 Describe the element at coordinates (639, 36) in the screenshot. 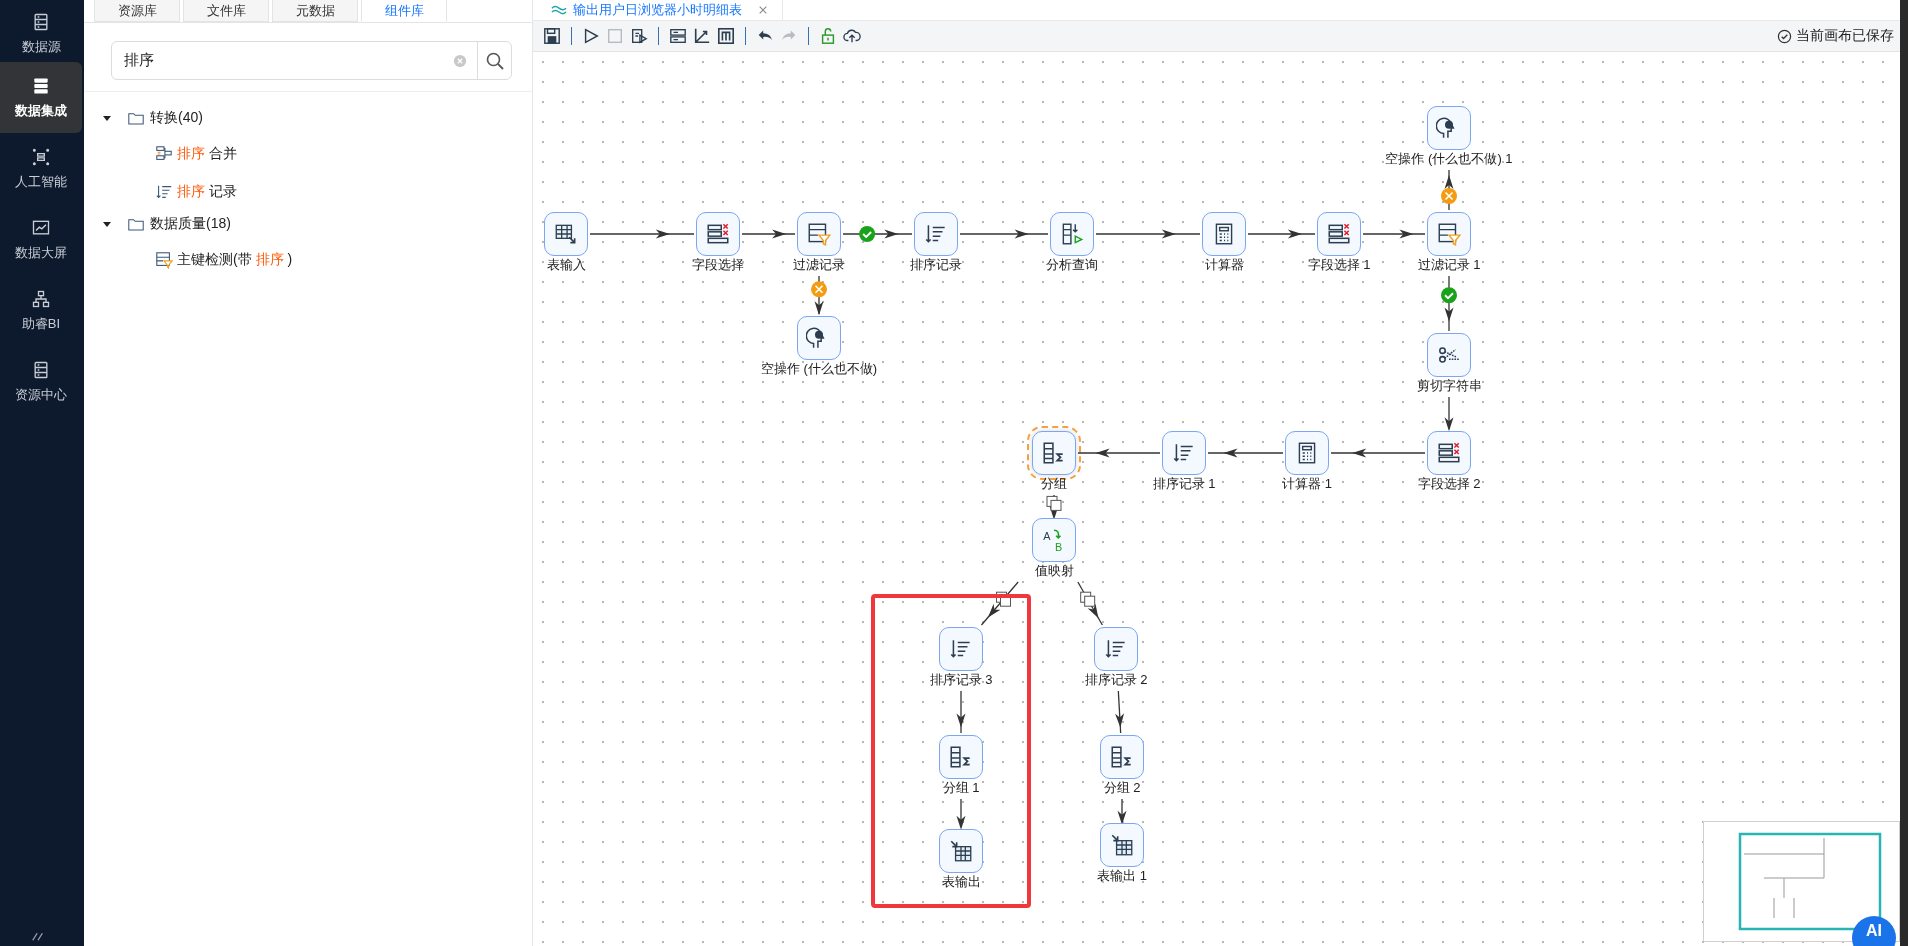

I see `document-play-icon` at that location.